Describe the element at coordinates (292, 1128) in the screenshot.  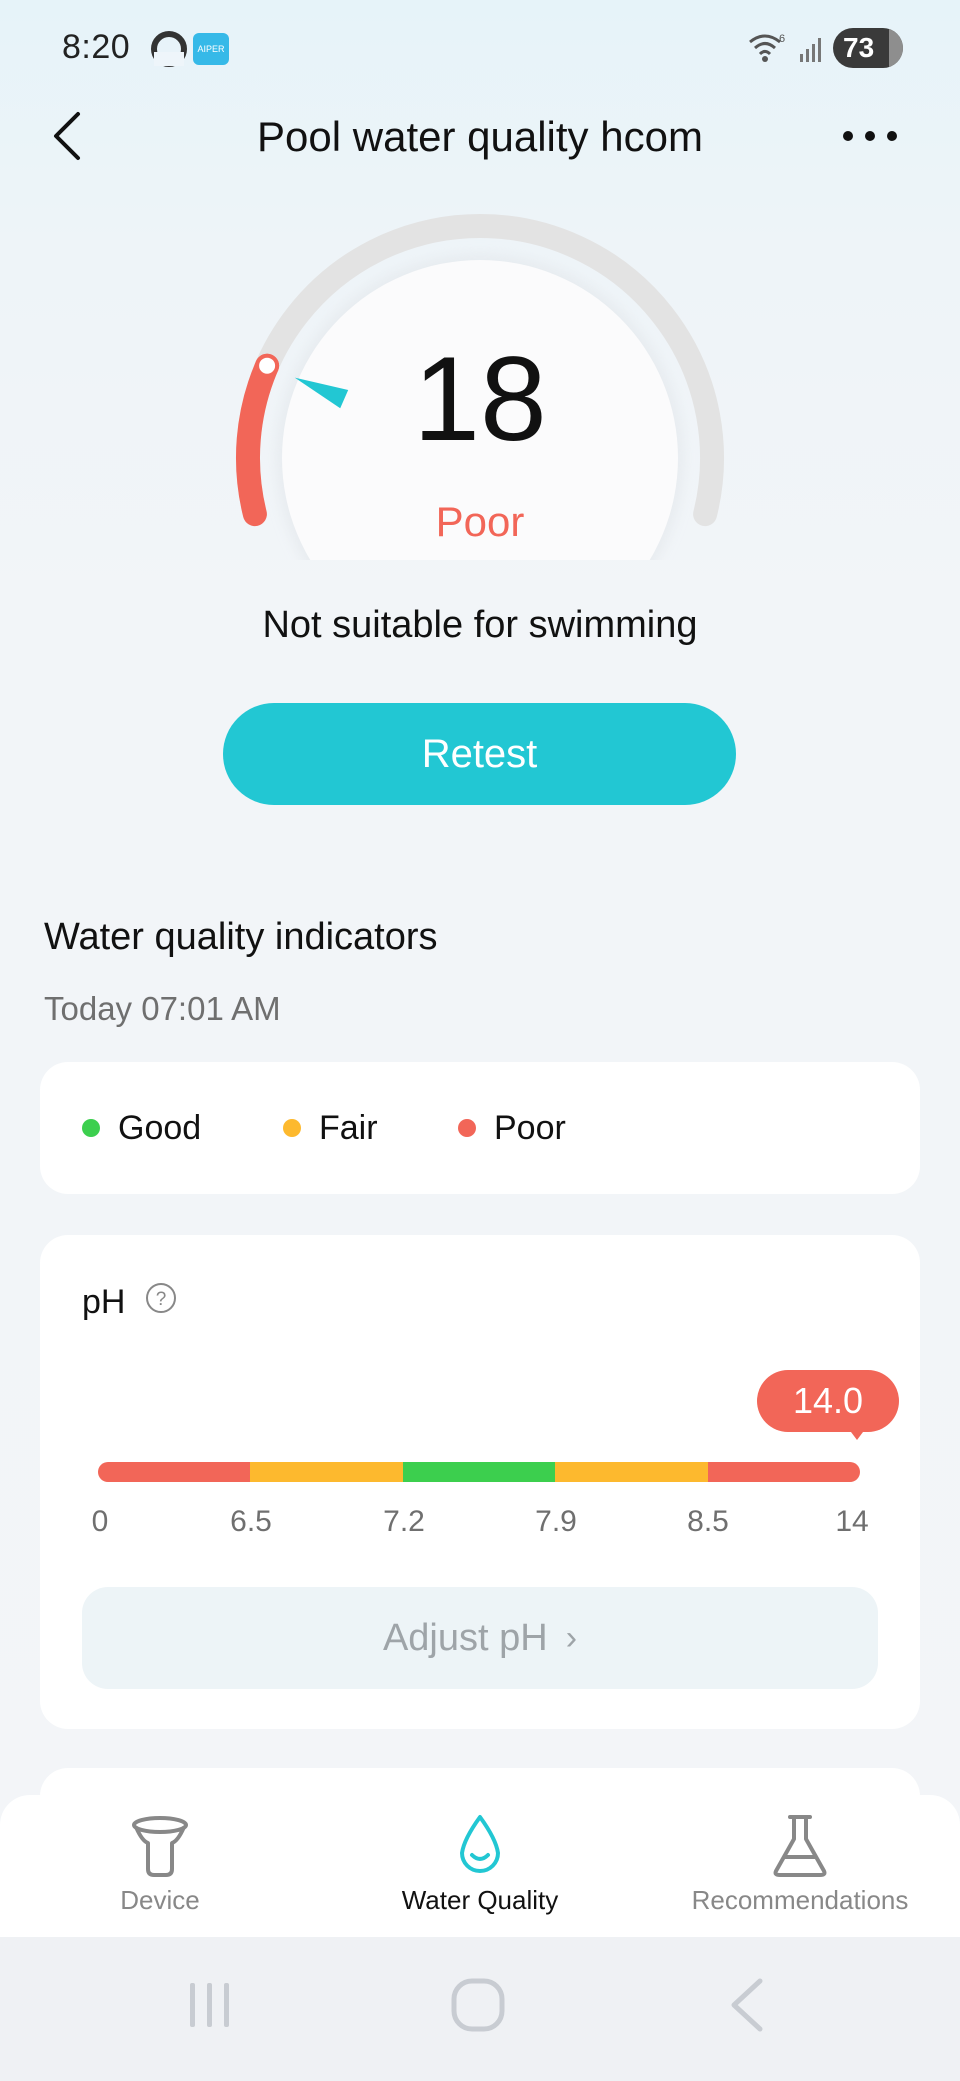
I see `legend-dot-fair` at that location.